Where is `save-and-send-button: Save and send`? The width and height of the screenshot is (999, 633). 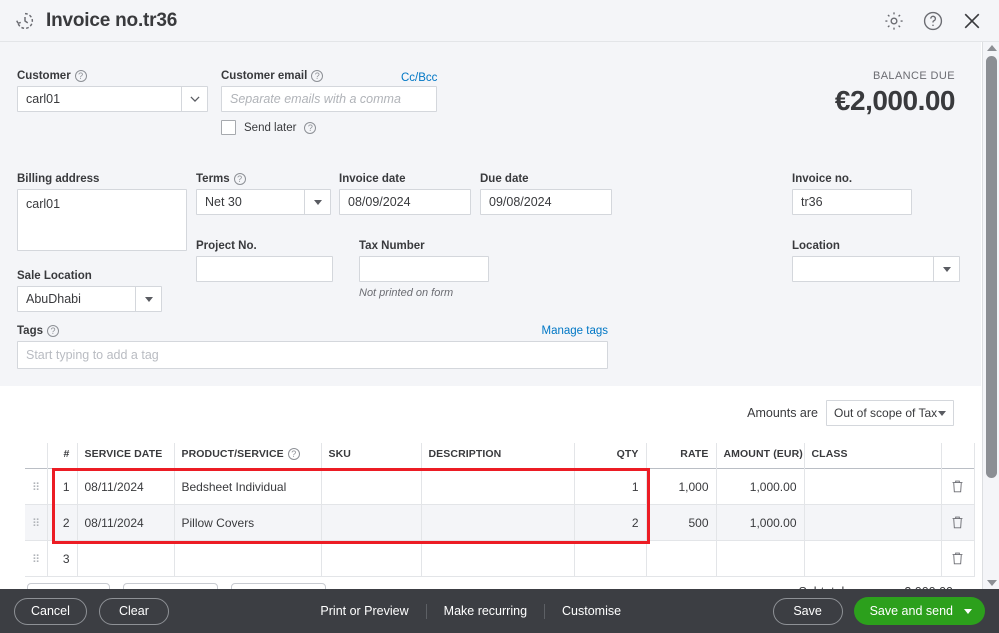
save-and-send-button: Save and send is located at coordinates (919, 611).